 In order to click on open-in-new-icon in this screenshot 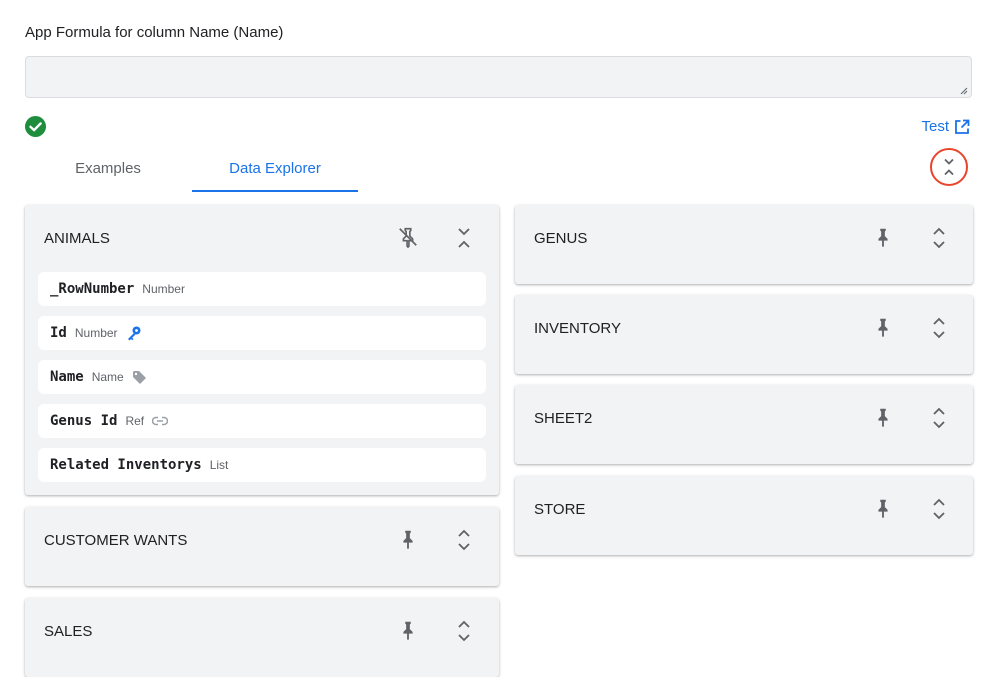, I will do `click(962, 126)`.